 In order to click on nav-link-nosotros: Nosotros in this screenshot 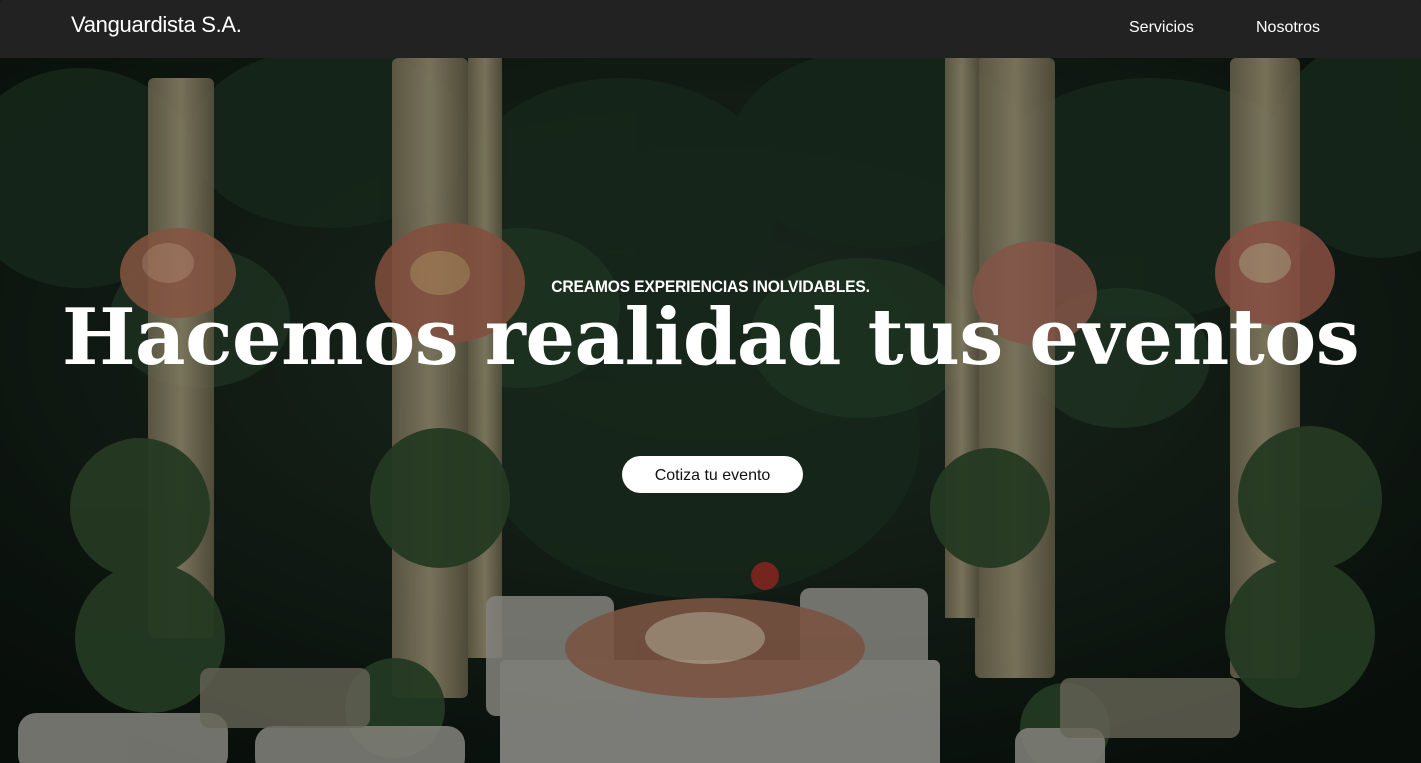, I will do `click(1288, 28)`.